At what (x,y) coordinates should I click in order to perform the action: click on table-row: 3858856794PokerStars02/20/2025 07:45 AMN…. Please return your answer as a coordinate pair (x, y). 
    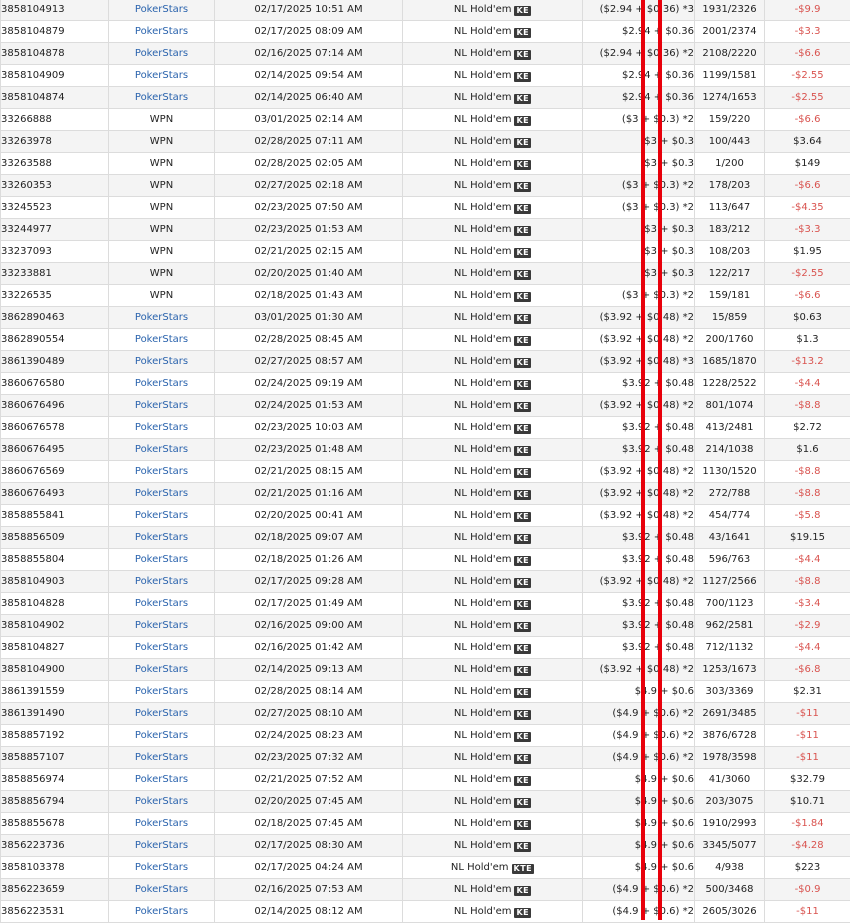
    Looking at the image, I should click on (425, 802).